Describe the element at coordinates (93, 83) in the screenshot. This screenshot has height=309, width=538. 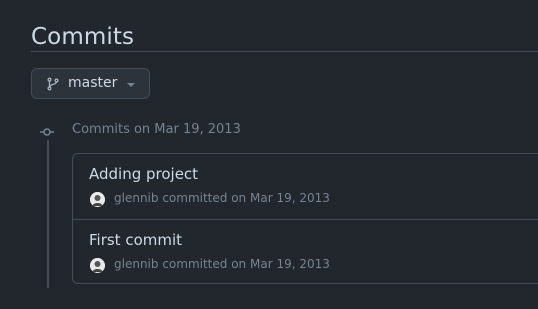
I see `branch-name: master` at that location.